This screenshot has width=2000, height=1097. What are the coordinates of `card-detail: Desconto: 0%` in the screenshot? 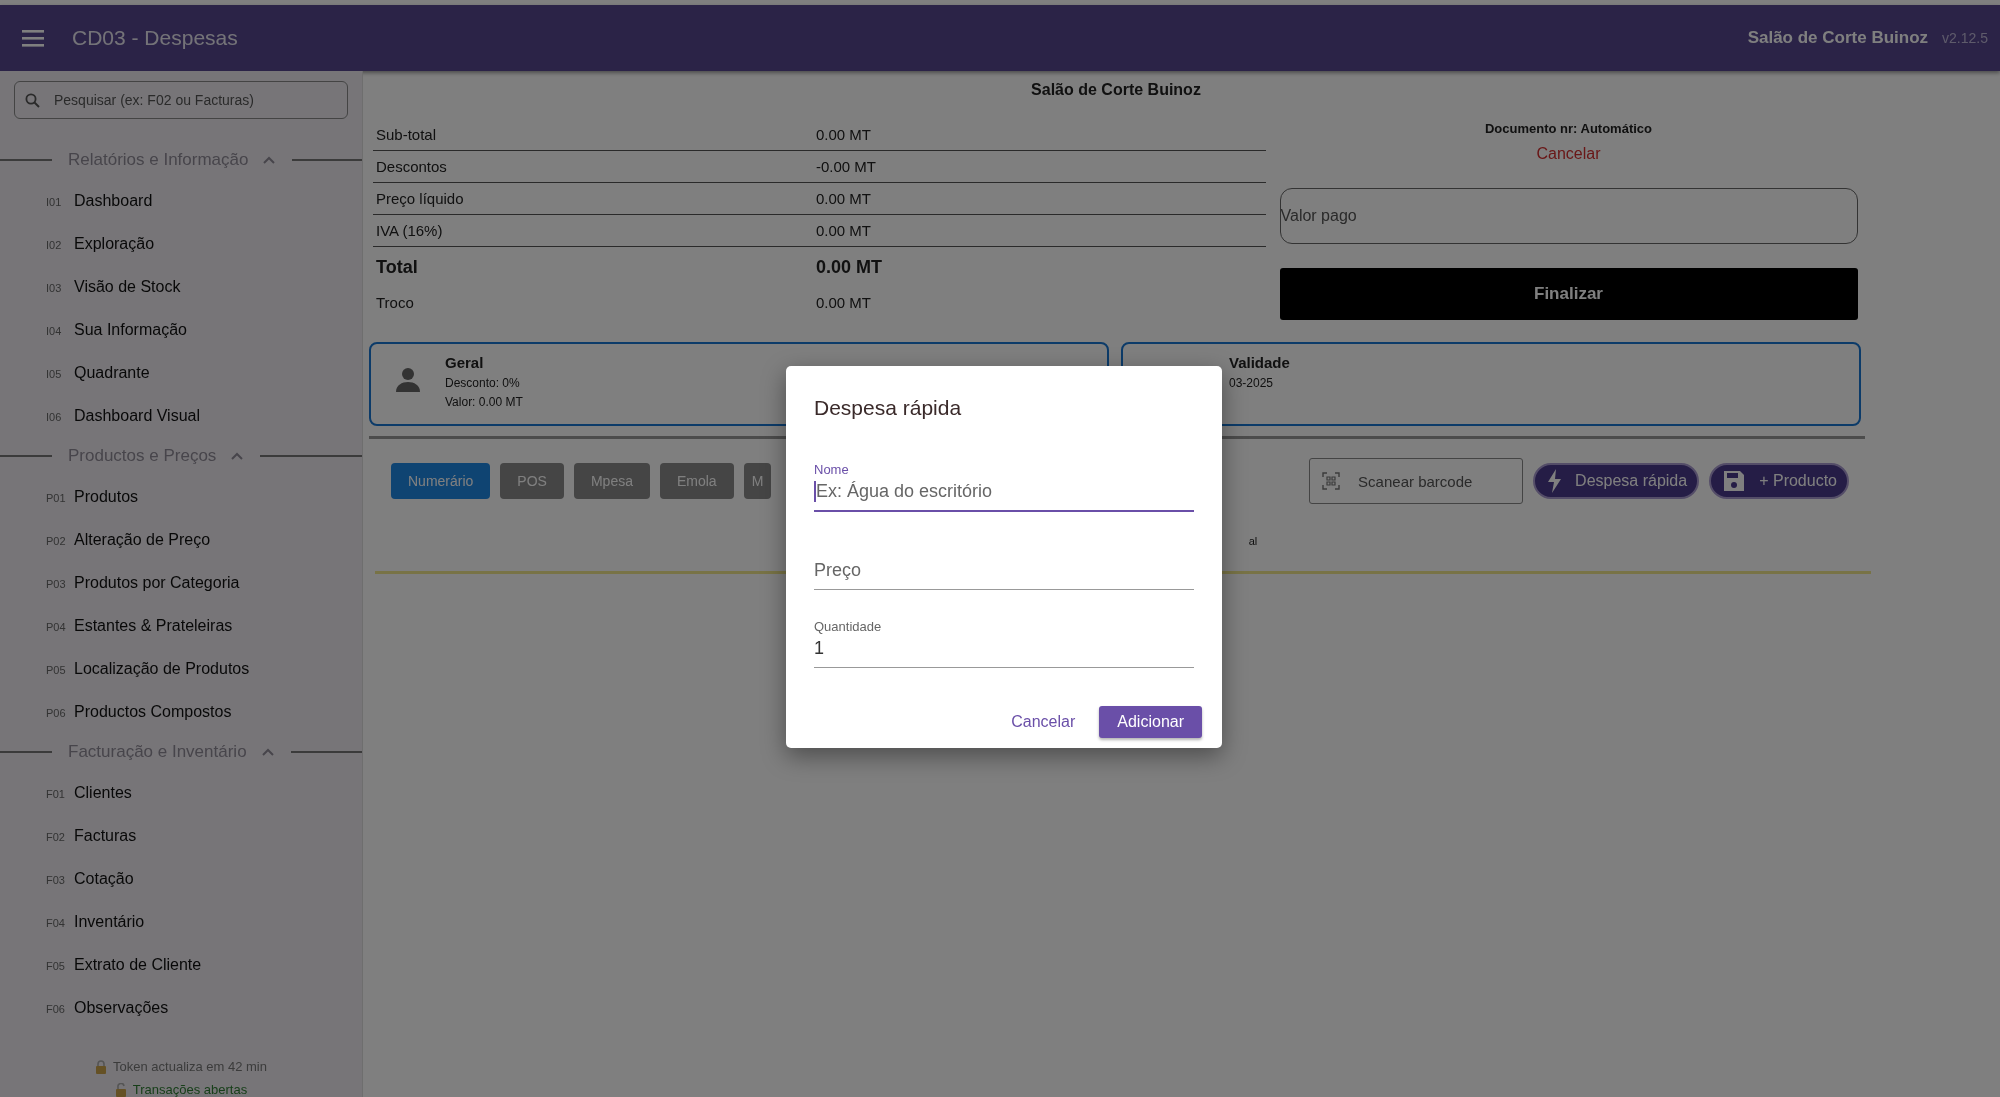 It's located at (483, 383).